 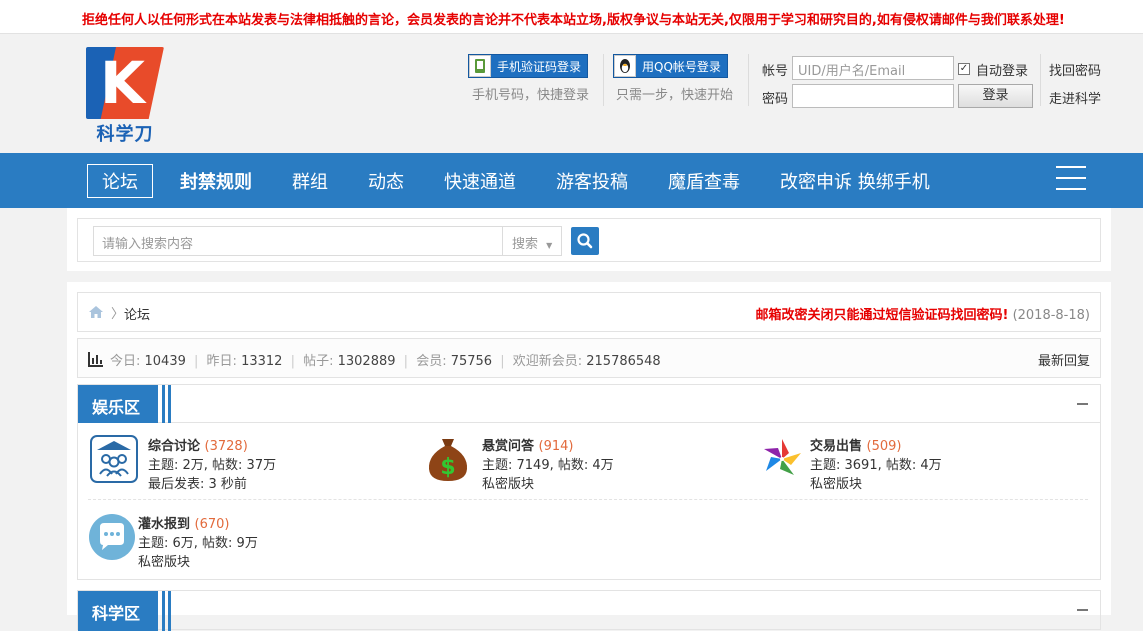 I want to click on qq-login-button: 用QQ帐号登录, so click(x=670, y=66).